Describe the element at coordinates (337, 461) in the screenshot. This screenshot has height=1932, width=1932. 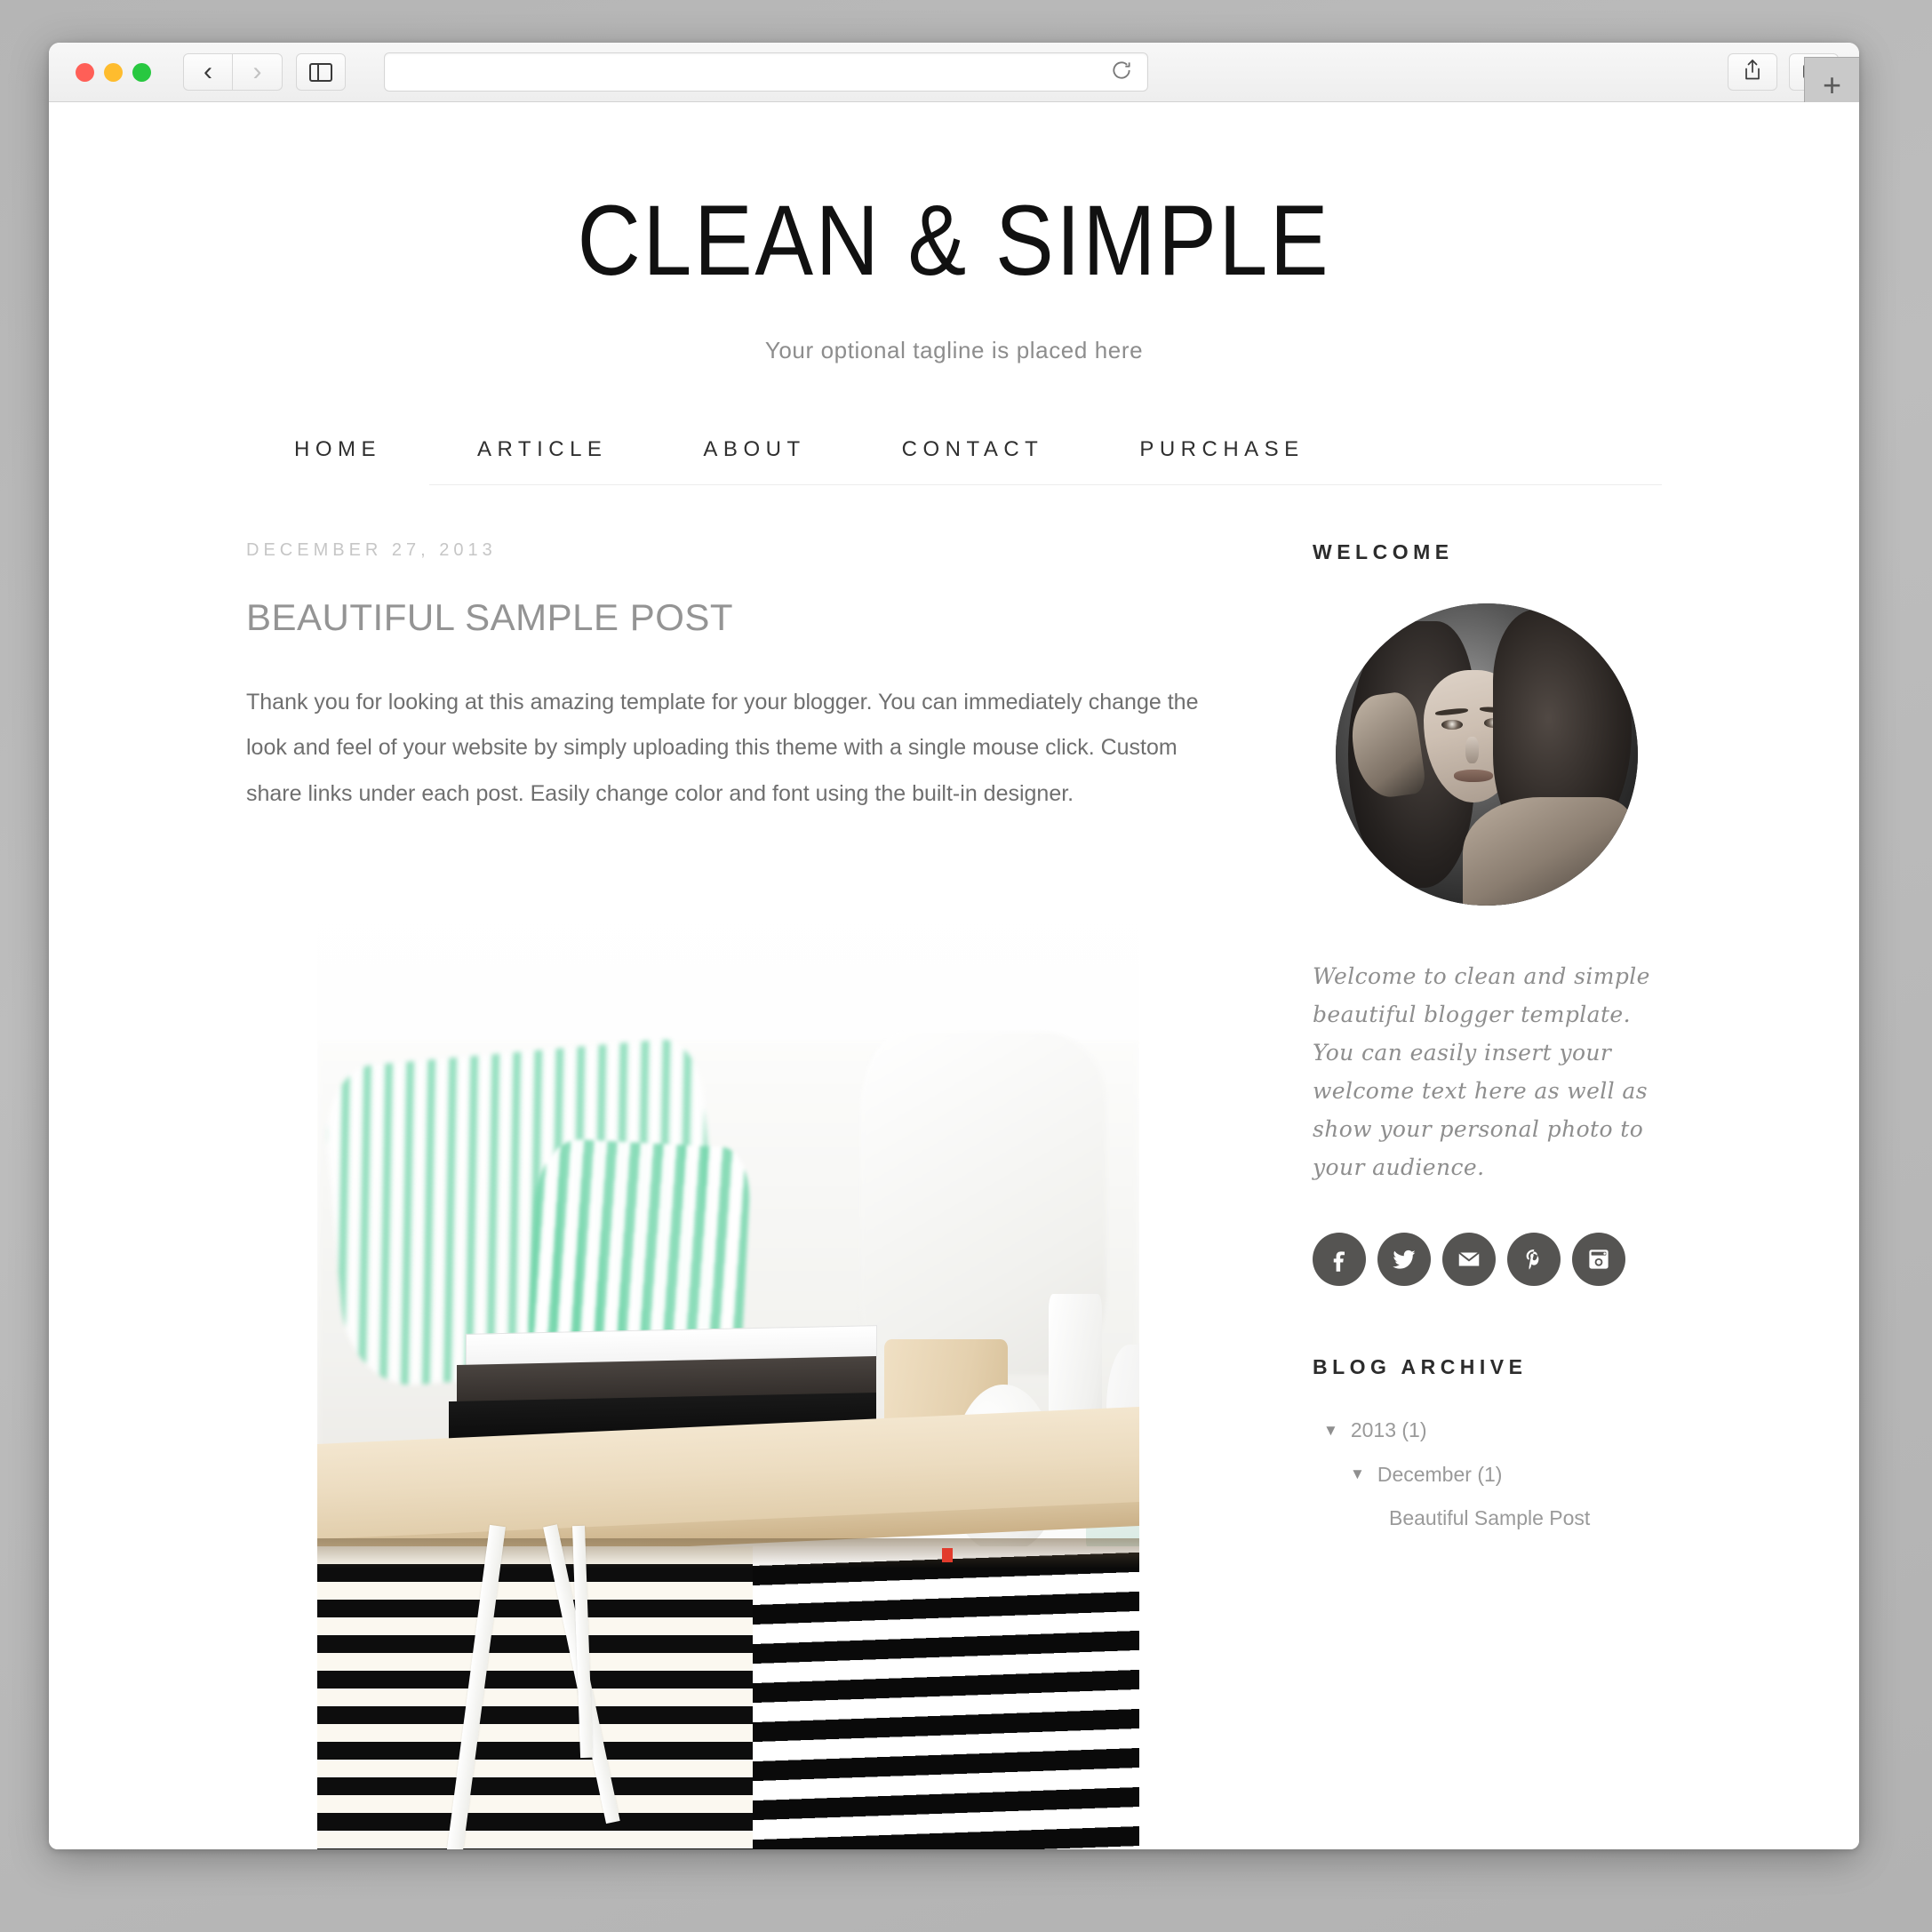
I see `nav-item-home: HOME` at that location.